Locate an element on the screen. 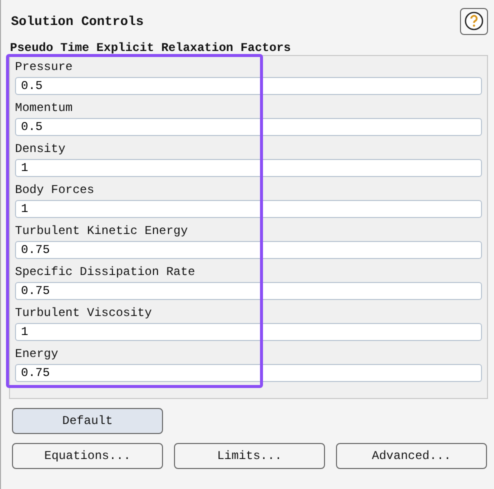 This screenshot has height=489, width=494. help-button is located at coordinates (474, 21).